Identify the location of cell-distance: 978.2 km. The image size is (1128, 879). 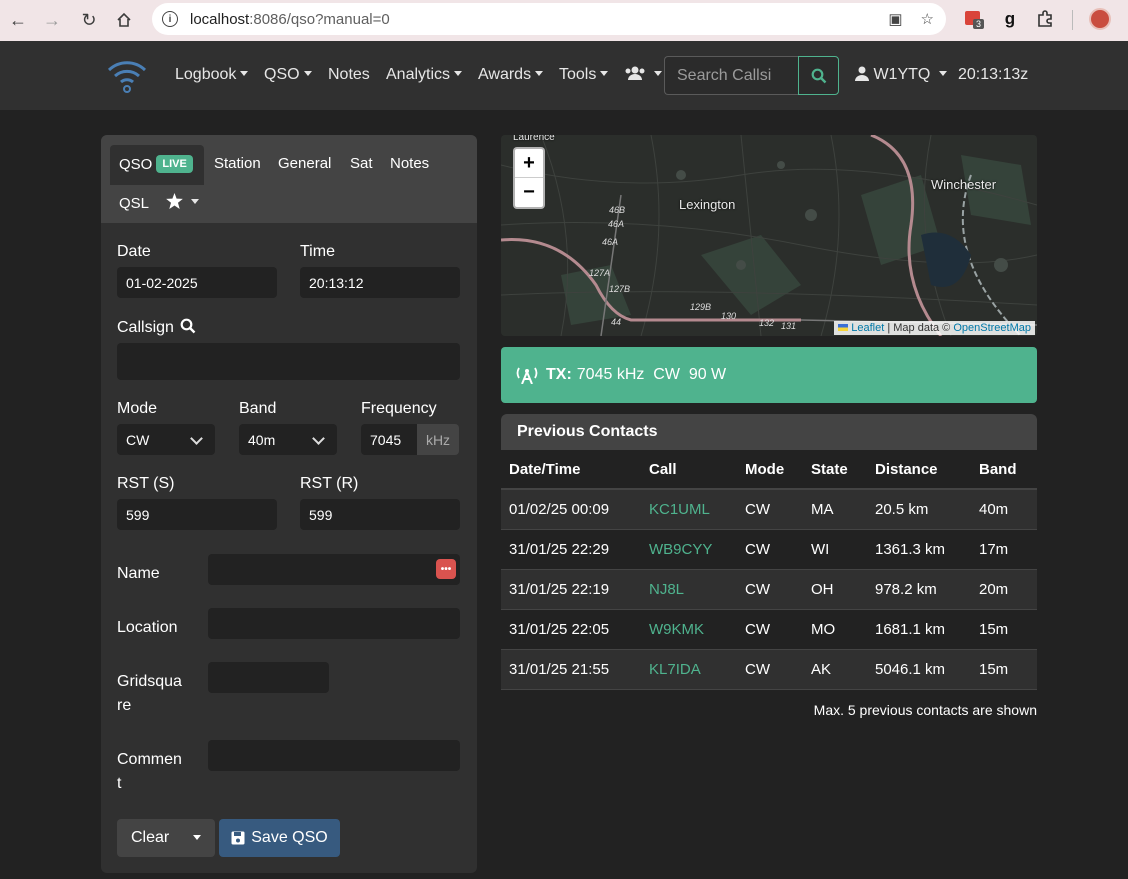
(919, 589).